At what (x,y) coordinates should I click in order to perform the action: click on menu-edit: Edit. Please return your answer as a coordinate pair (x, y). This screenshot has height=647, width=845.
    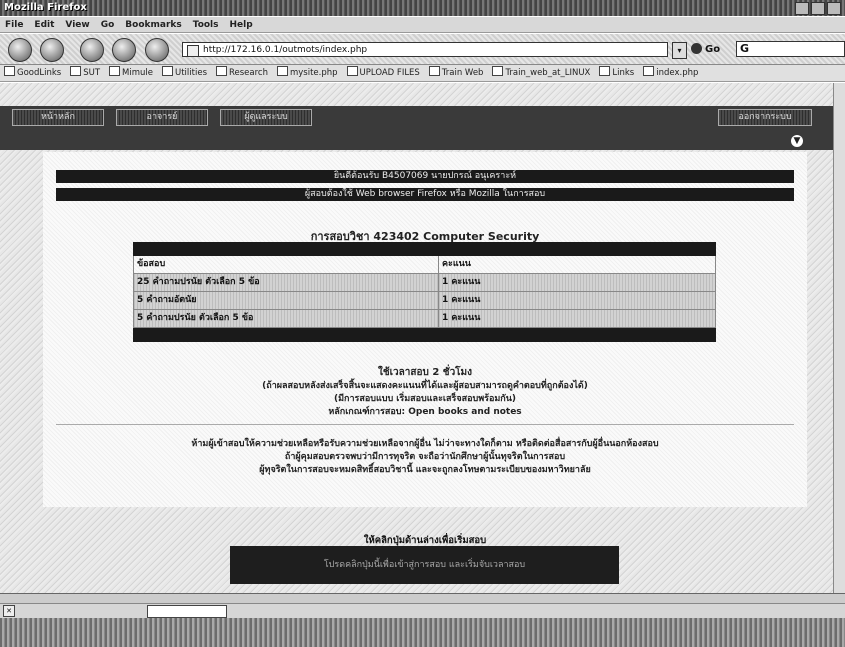
    Looking at the image, I should click on (44, 24).